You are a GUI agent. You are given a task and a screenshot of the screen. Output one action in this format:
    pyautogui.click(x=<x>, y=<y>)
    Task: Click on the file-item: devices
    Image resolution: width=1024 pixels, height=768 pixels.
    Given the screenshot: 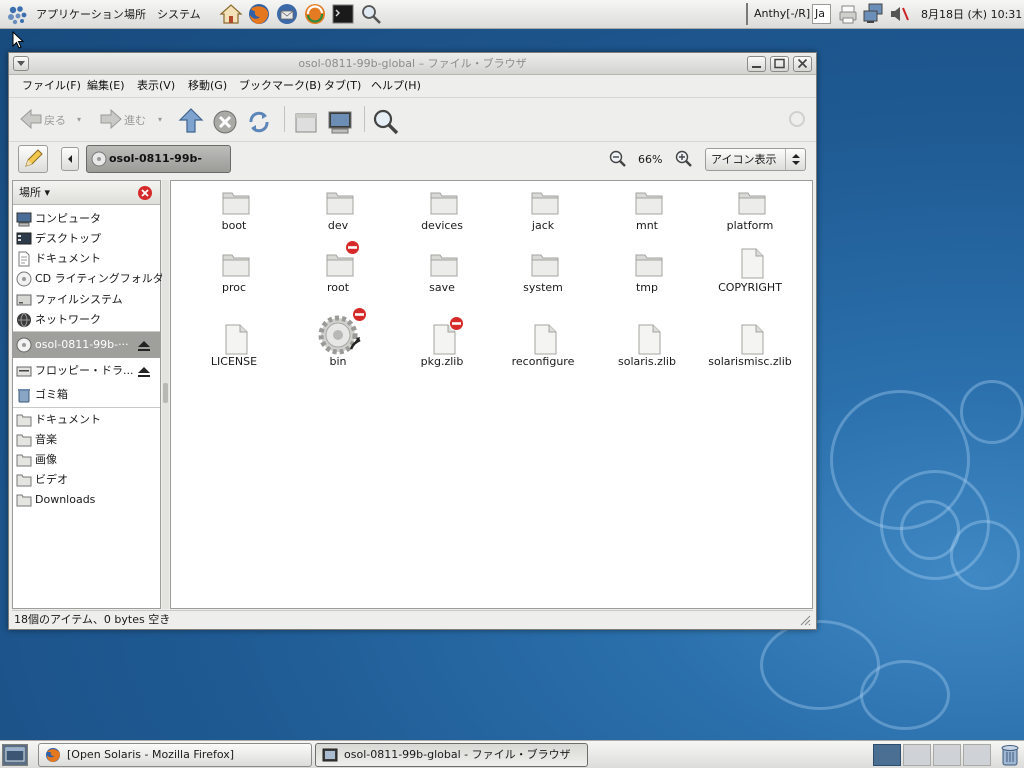 What is the action you would take?
    pyautogui.click(x=442, y=215)
    